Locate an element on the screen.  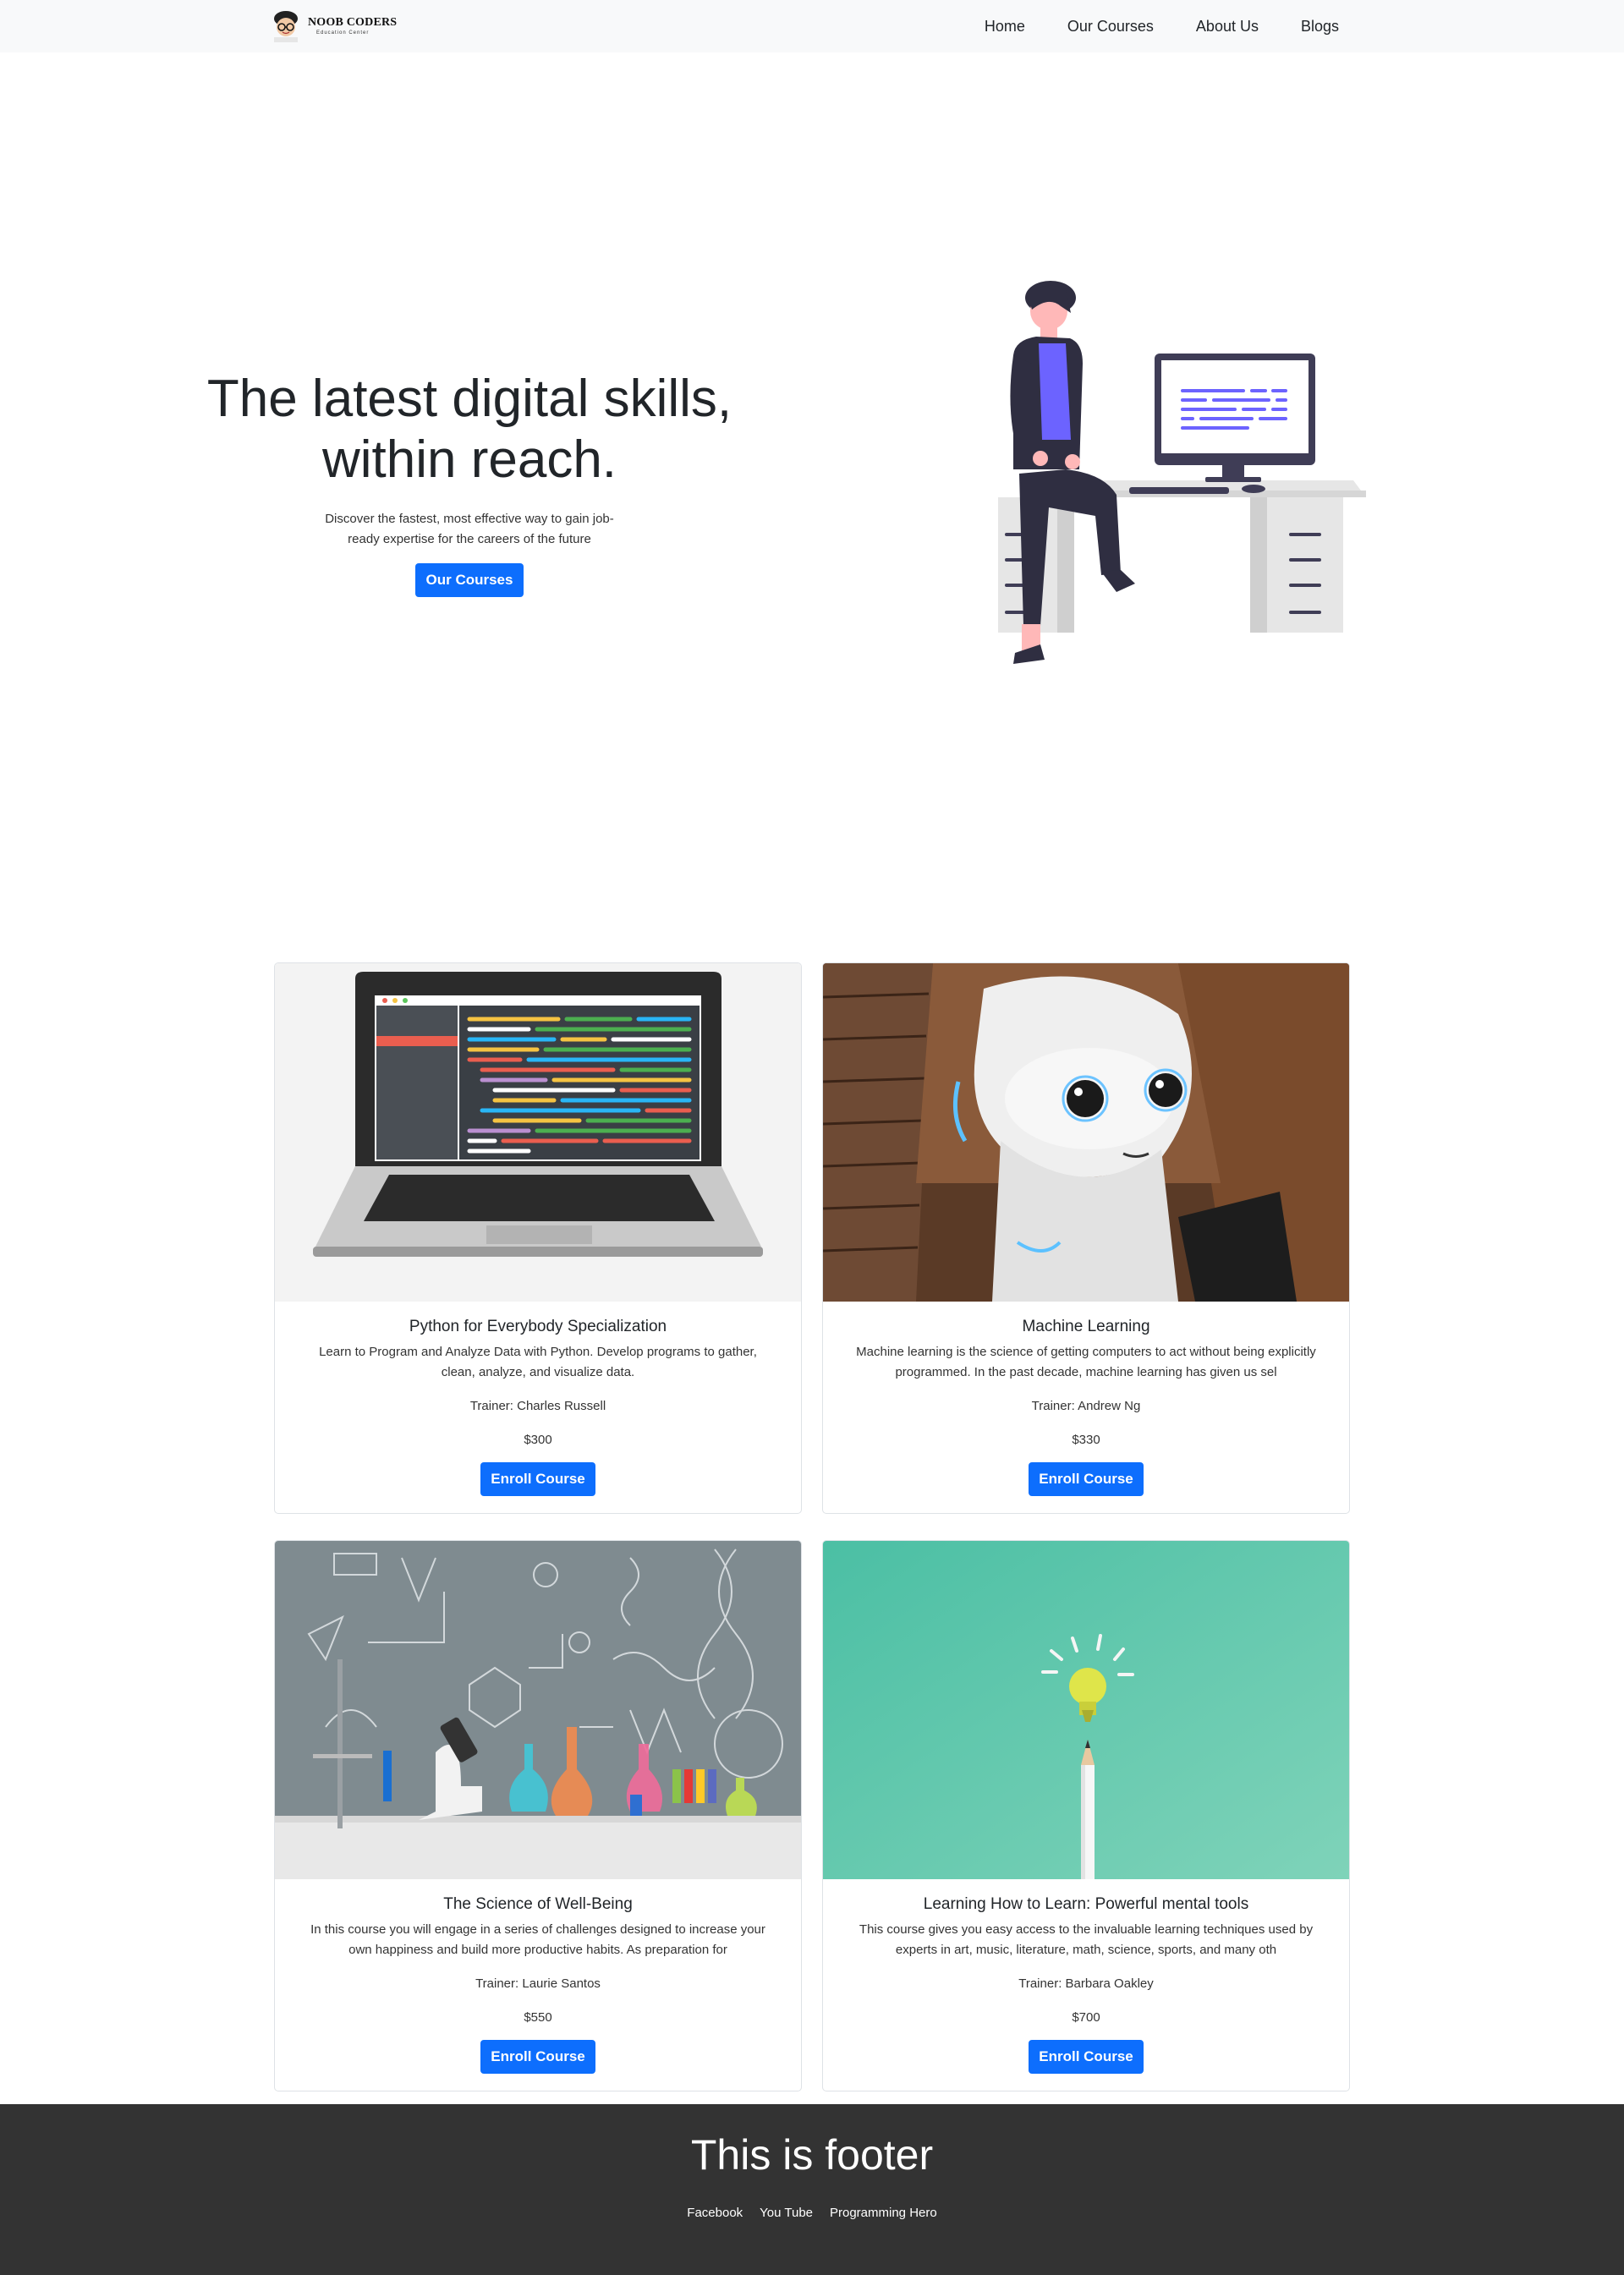
course-trainer: Trainer: Charles Russell is located at coordinates (538, 1406).